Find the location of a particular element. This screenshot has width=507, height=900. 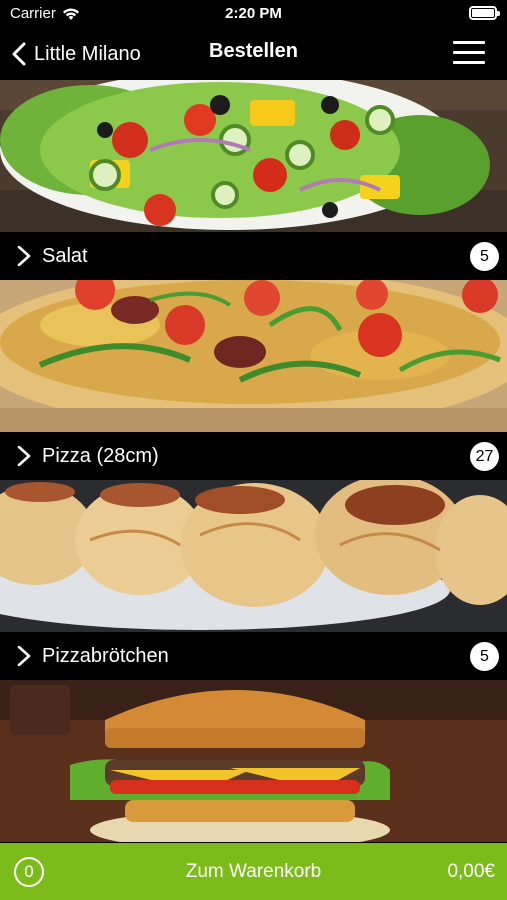

category-label: Pizza (28cm) is located at coordinates (100, 456).